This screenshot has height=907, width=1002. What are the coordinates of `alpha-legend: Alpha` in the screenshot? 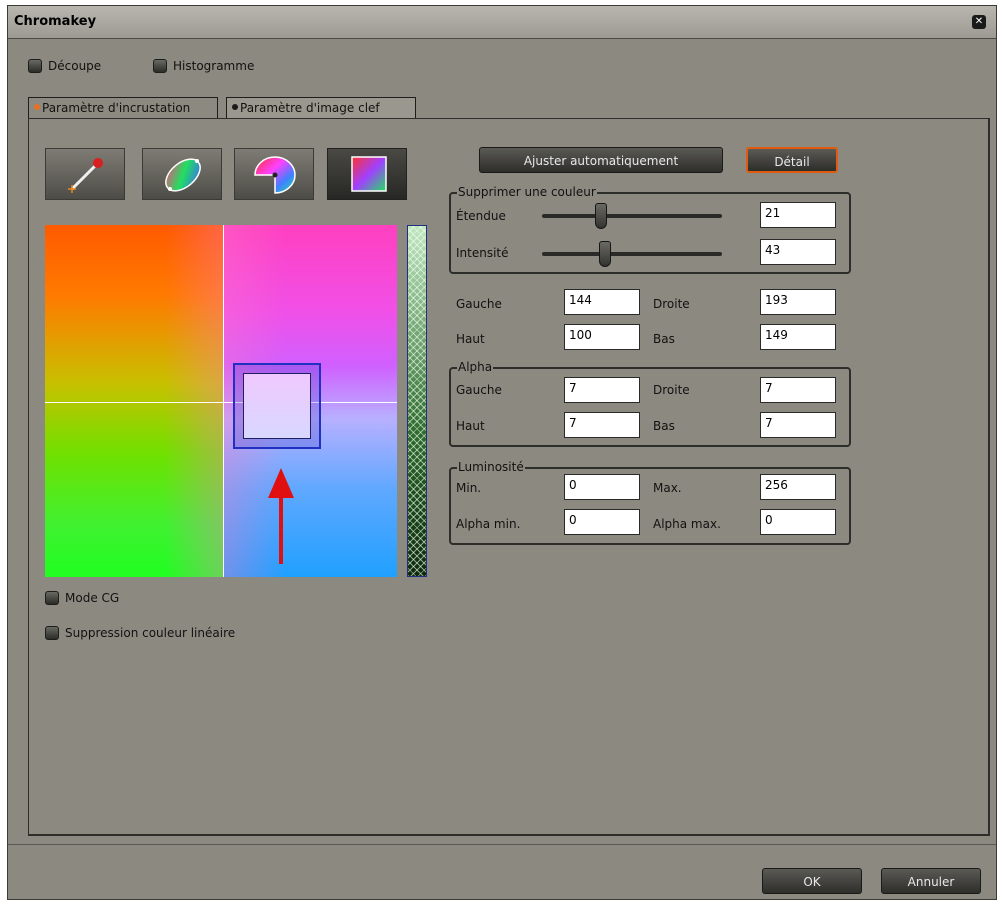 It's located at (475, 367).